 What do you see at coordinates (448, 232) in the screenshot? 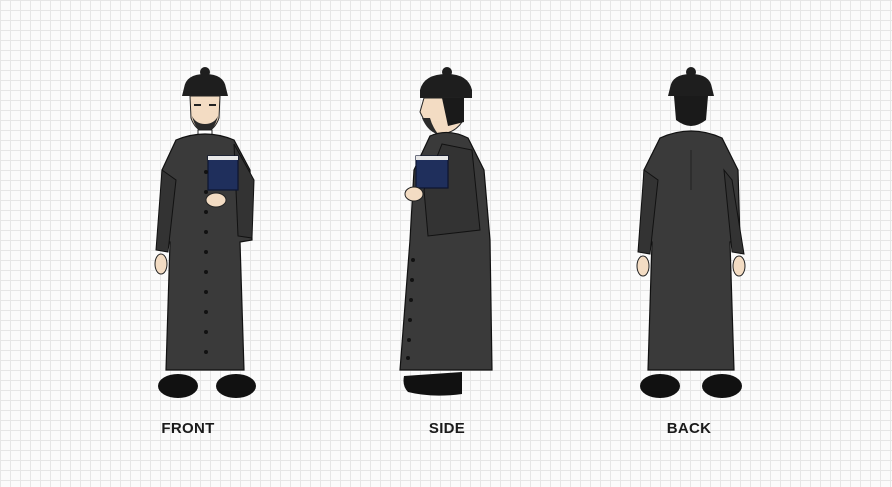
I see `priest-side-figure` at bounding box center [448, 232].